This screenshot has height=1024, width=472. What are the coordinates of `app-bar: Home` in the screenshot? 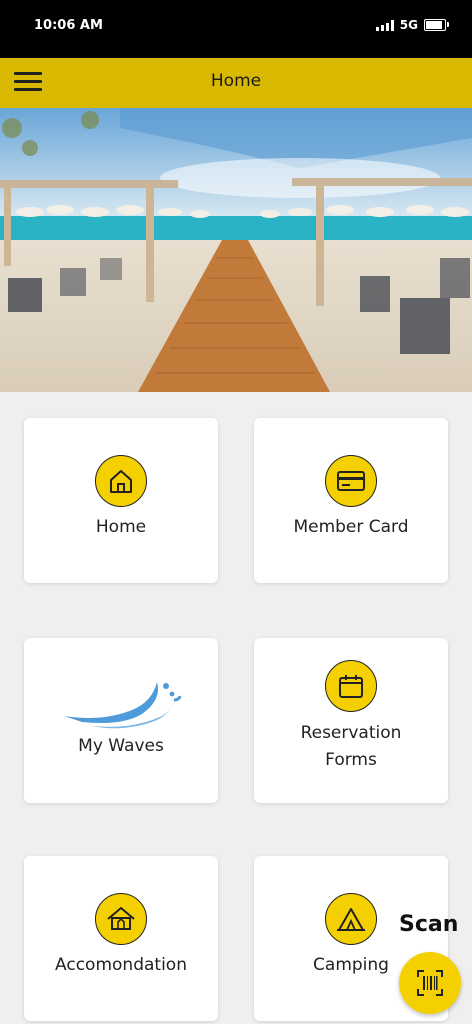 It's located at (236, 83).